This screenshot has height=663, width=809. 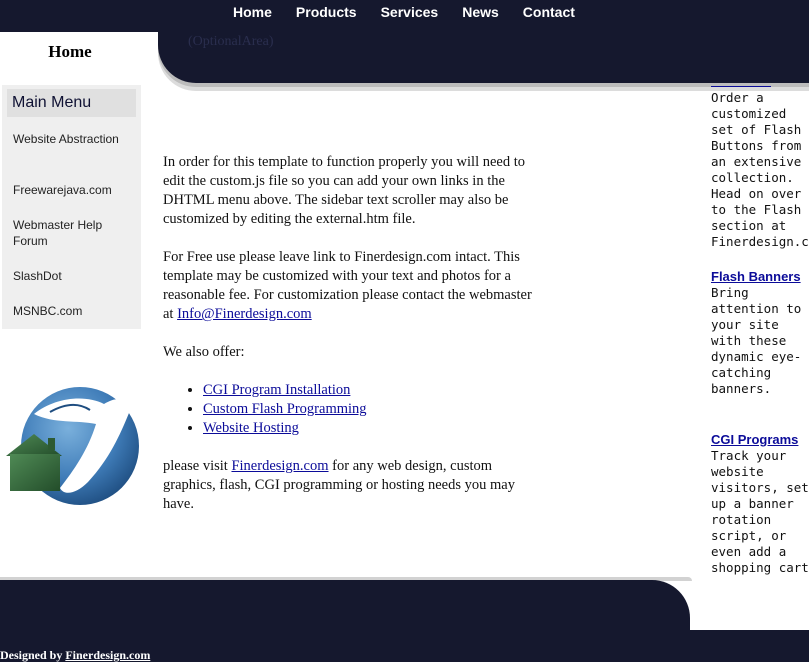 I want to click on offer-heading: We also offer:, so click(x=204, y=352).